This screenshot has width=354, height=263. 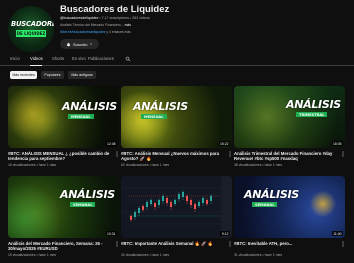 What do you see at coordinates (82, 32) in the screenshot?
I see `channel-link: linktr.ee/buscadoresdeliquidez` at bounding box center [82, 32].